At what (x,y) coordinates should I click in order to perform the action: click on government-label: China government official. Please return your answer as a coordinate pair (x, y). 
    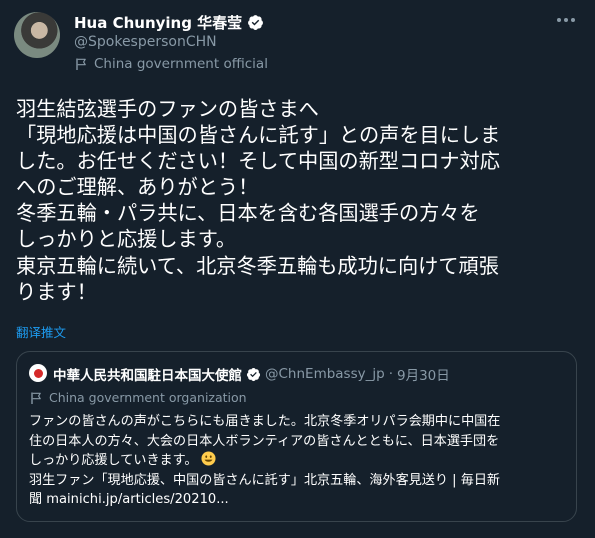
    Looking at the image, I should click on (171, 64).